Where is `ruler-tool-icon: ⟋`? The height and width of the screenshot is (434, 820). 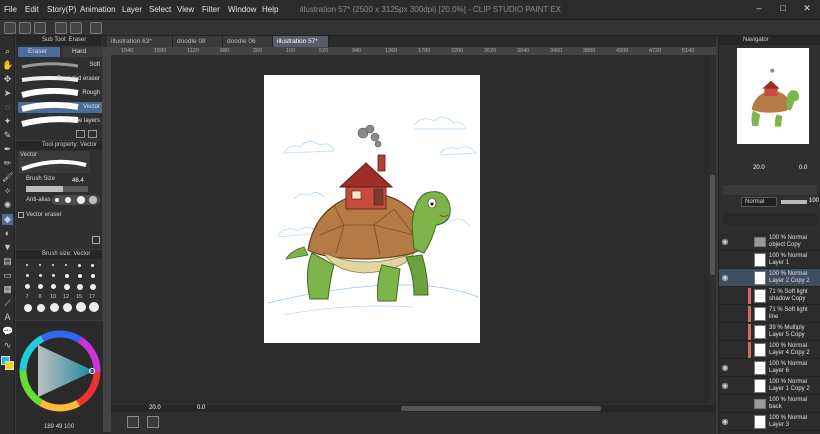 ruler-tool-icon: ⟋ is located at coordinates (7, 303).